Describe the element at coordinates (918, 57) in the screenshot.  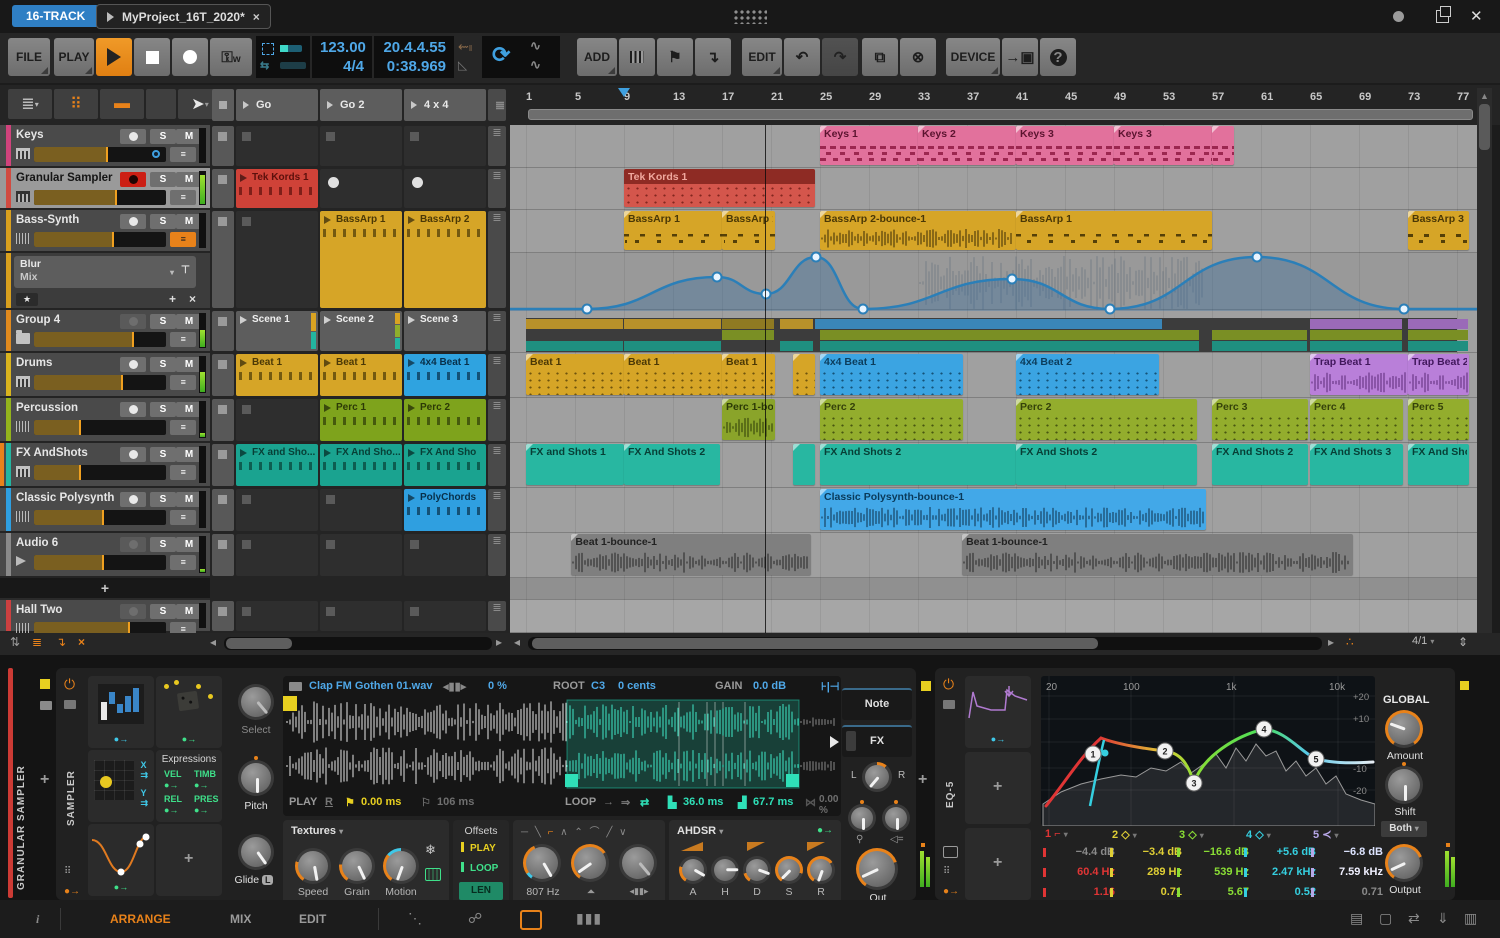
I see `delete-button: ⊗` at that location.